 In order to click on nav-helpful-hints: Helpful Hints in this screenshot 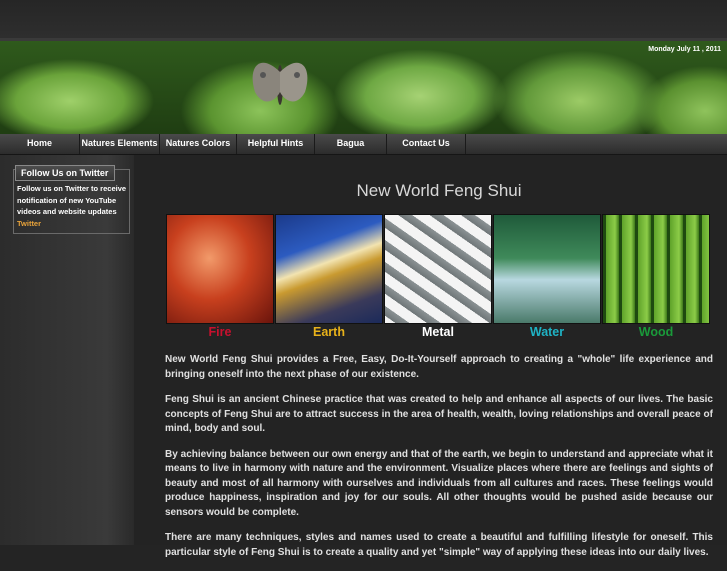, I will do `click(276, 144)`.